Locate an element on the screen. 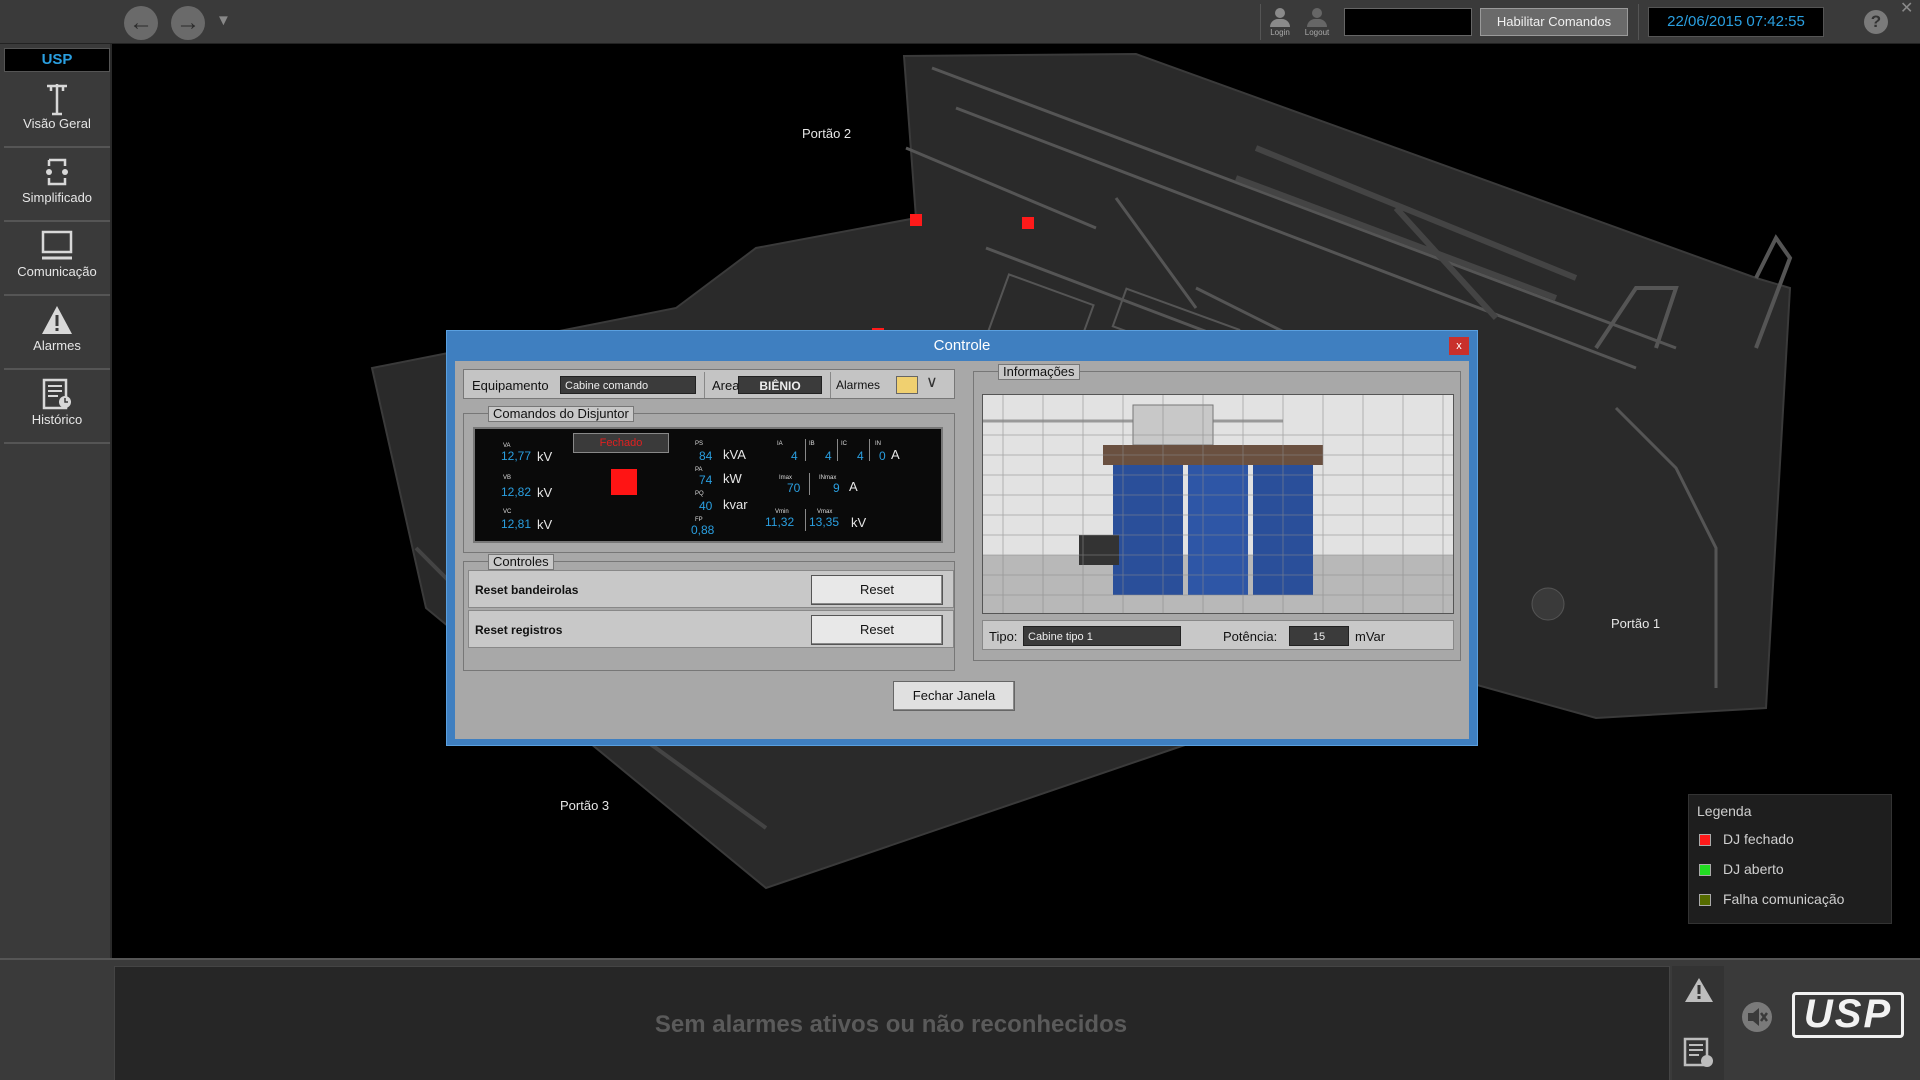 This screenshot has width=1920, height=1080. arrow-right-icon: → is located at coordinates (188, 22).